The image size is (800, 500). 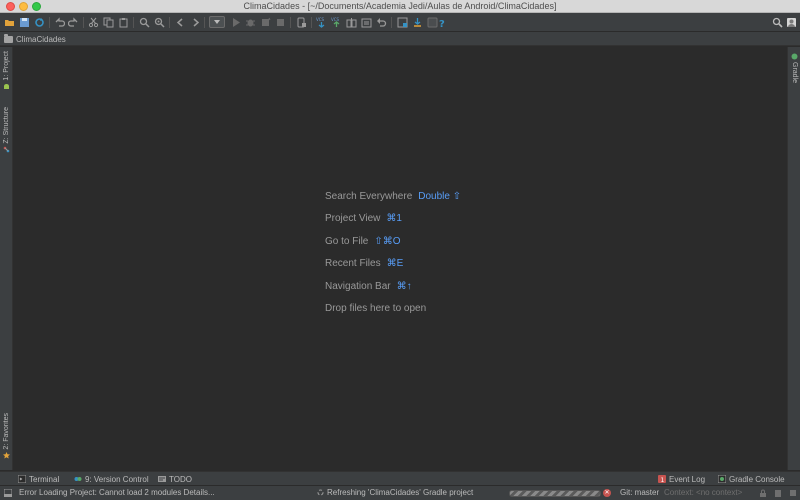 What do you see at coordinates (162, 479) in the screenshot?
I see `todo-icon` at bounding box center [162, 479].